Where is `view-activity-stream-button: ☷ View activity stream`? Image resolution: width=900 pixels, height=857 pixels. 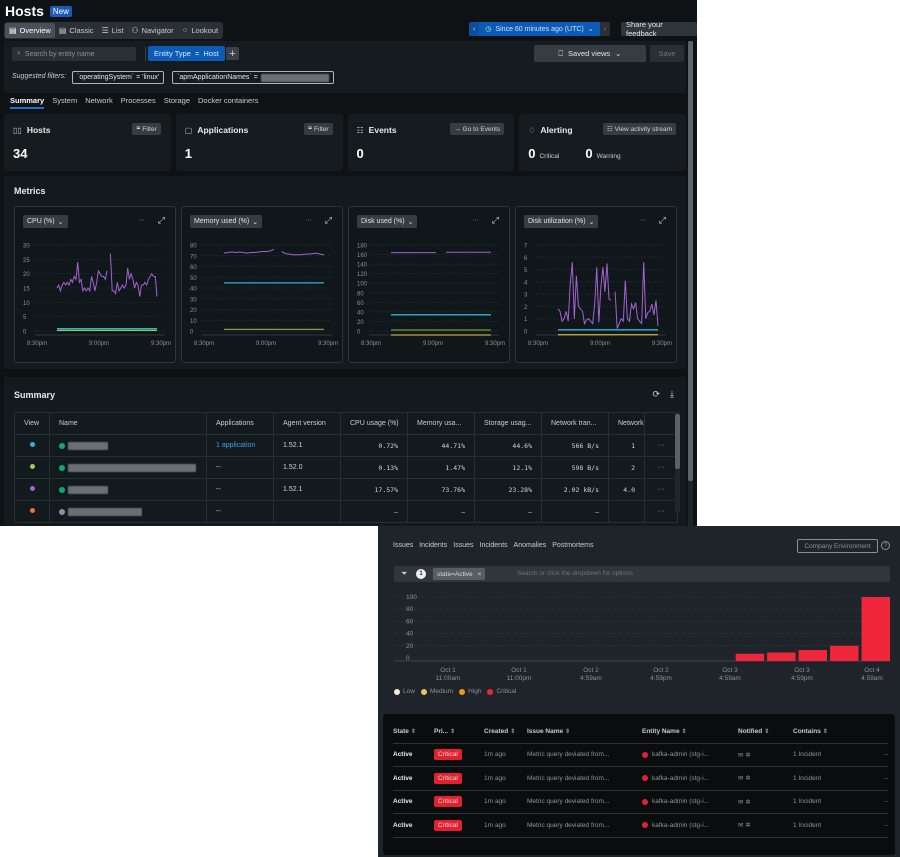
view-activity-stream-button: ☷ View activity stream is located at coordinates (639, 129).